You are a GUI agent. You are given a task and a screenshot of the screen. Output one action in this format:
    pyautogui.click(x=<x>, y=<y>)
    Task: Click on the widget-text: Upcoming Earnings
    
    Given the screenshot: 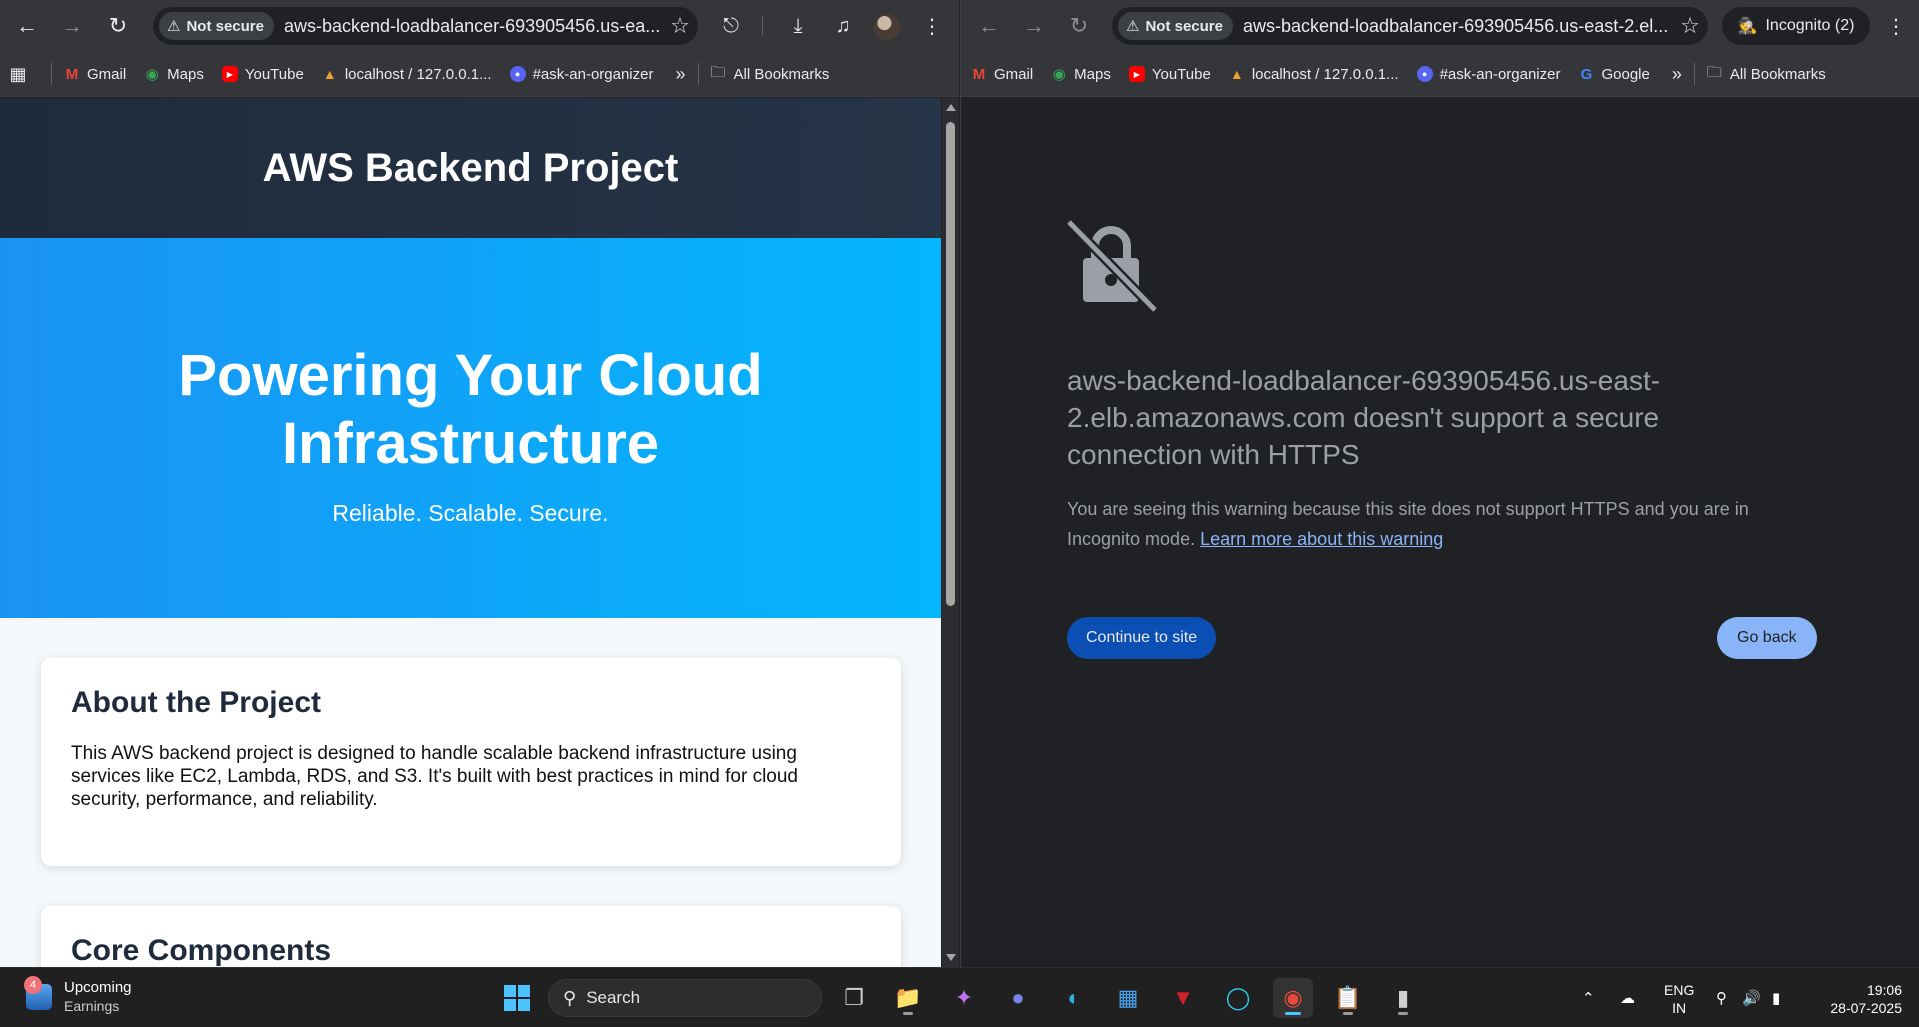 What is the action you would take?
    pyautogui.click(x=98, y=997)
    